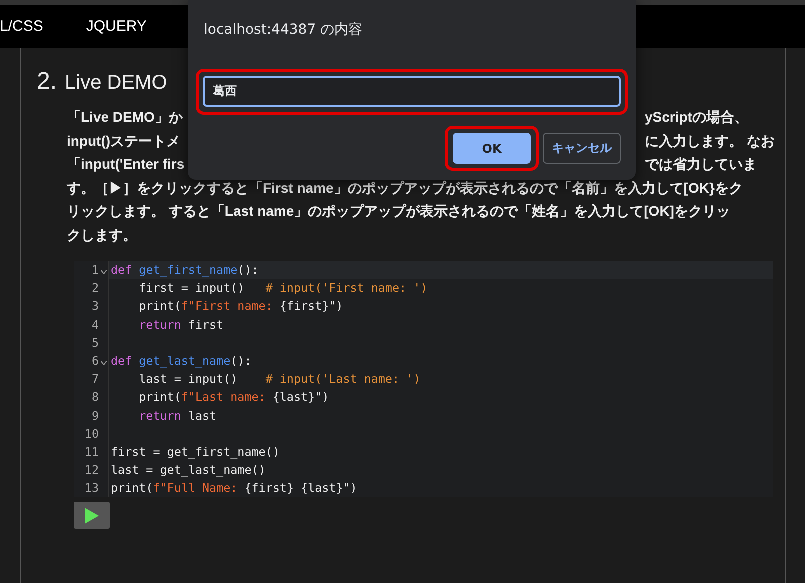  What do you see at coordinates (241, 306) in the screenshot?
I see `code-line: print(f"First name: {first}")` at bounding box center [241, 306].